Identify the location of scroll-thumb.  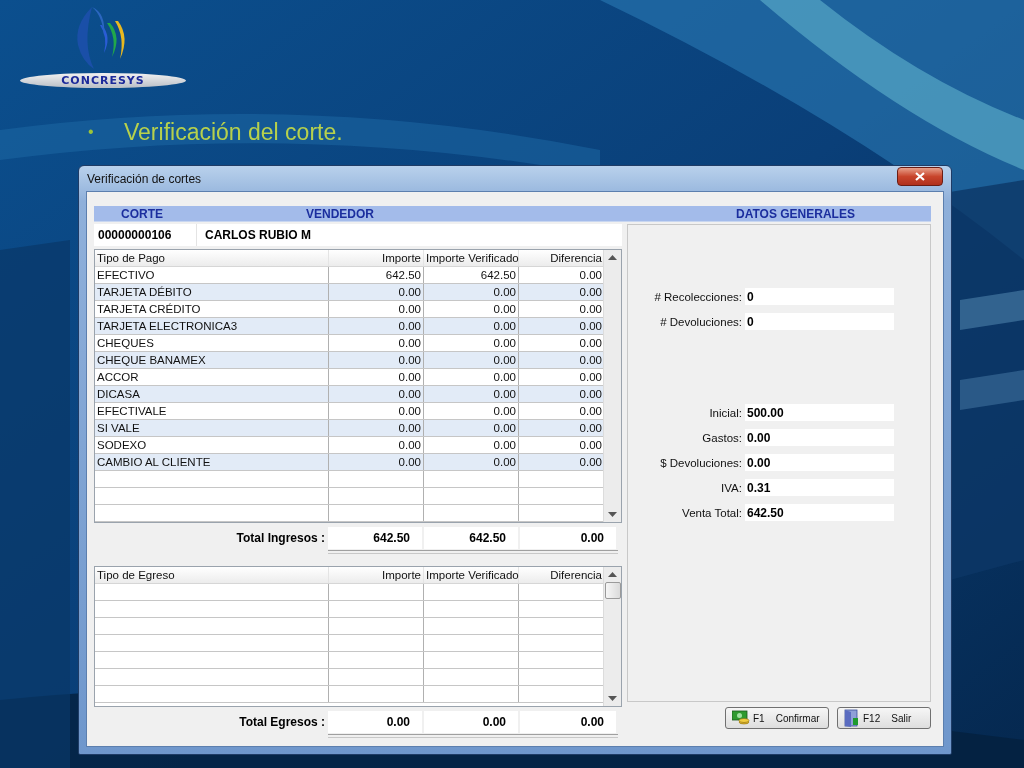
(612, 590).